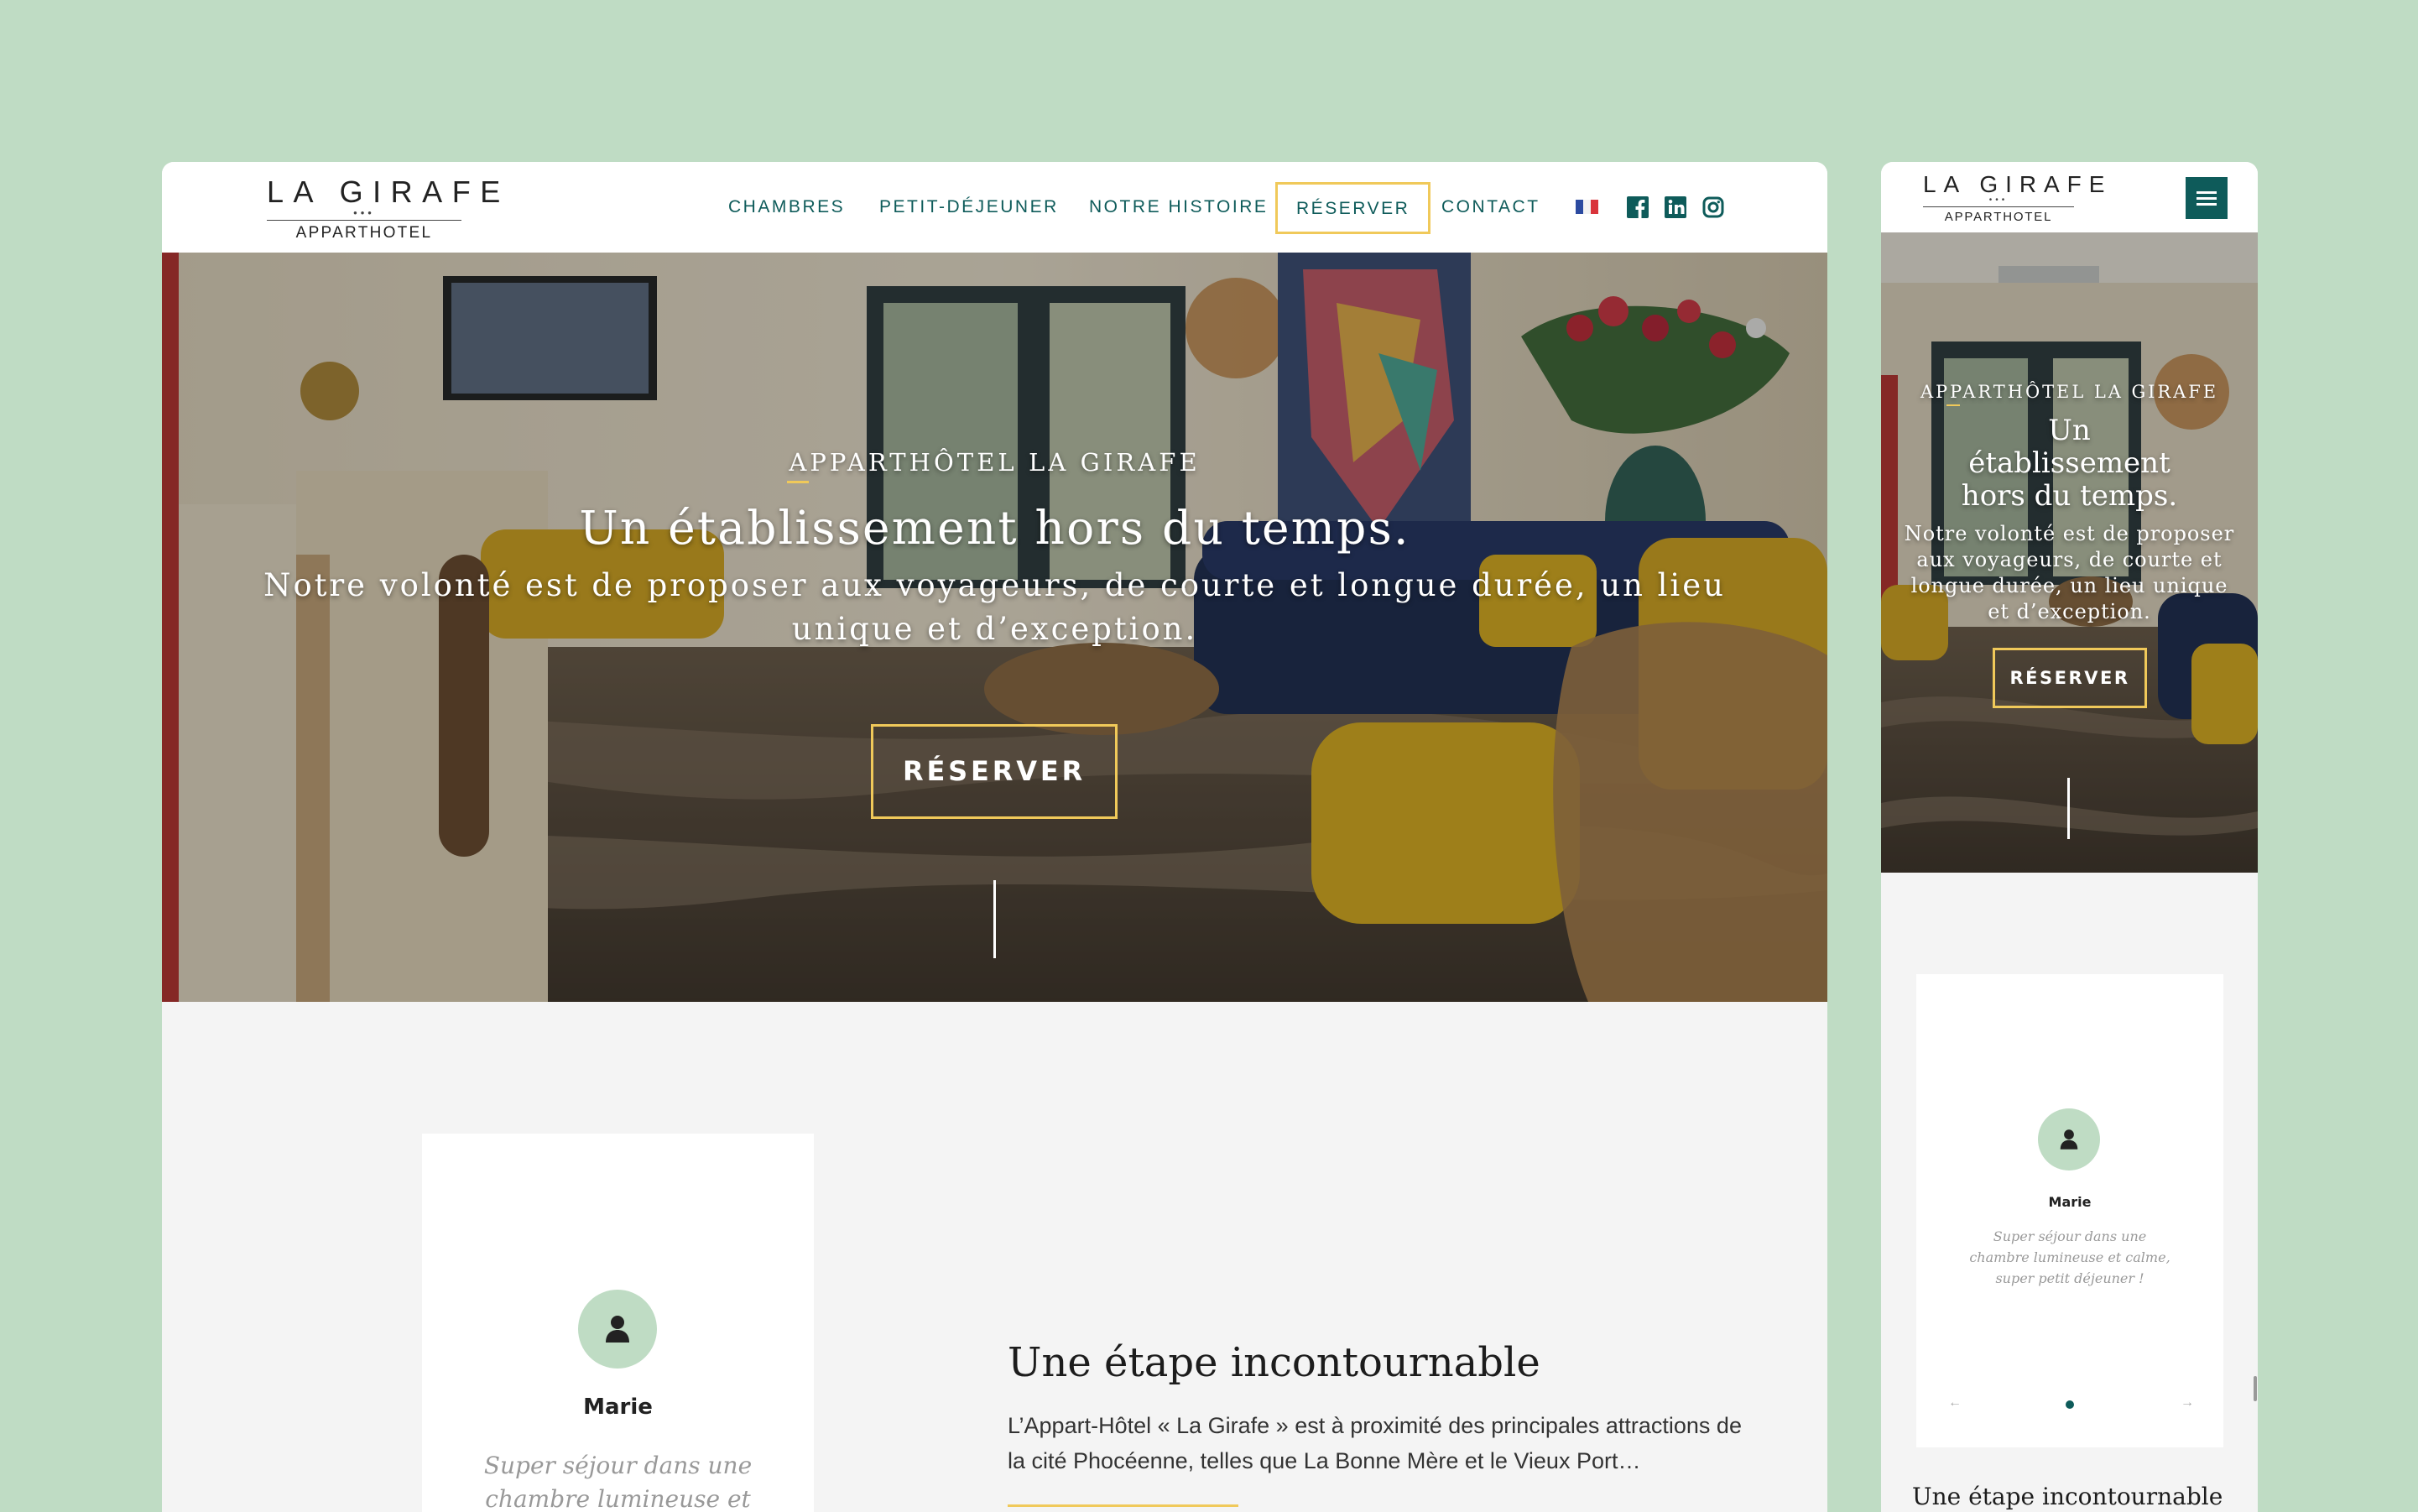  Describe the element at coordinates (995, 919) in the screenshot. I see `scroll-indicator` at that location.